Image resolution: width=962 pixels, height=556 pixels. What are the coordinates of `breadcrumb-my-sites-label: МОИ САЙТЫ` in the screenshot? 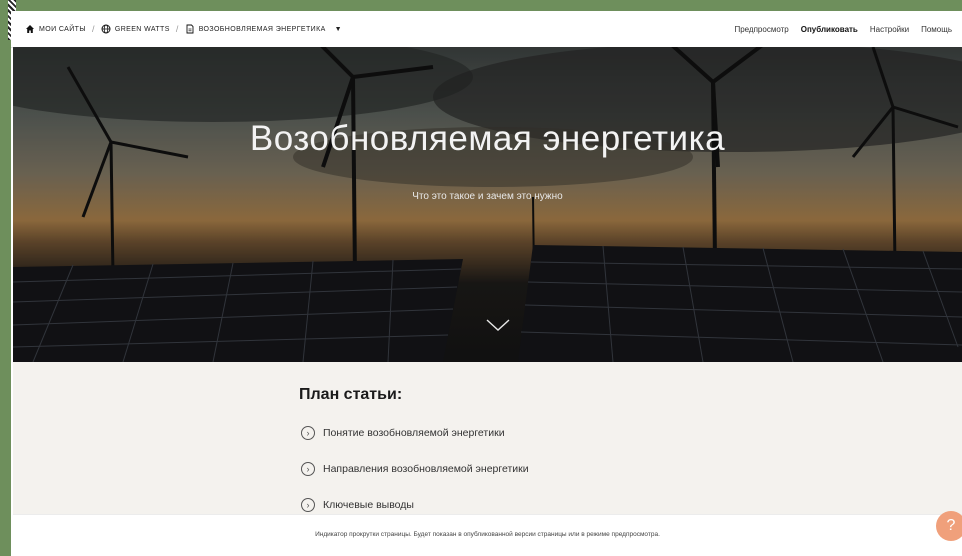 It's located at (62, 29).